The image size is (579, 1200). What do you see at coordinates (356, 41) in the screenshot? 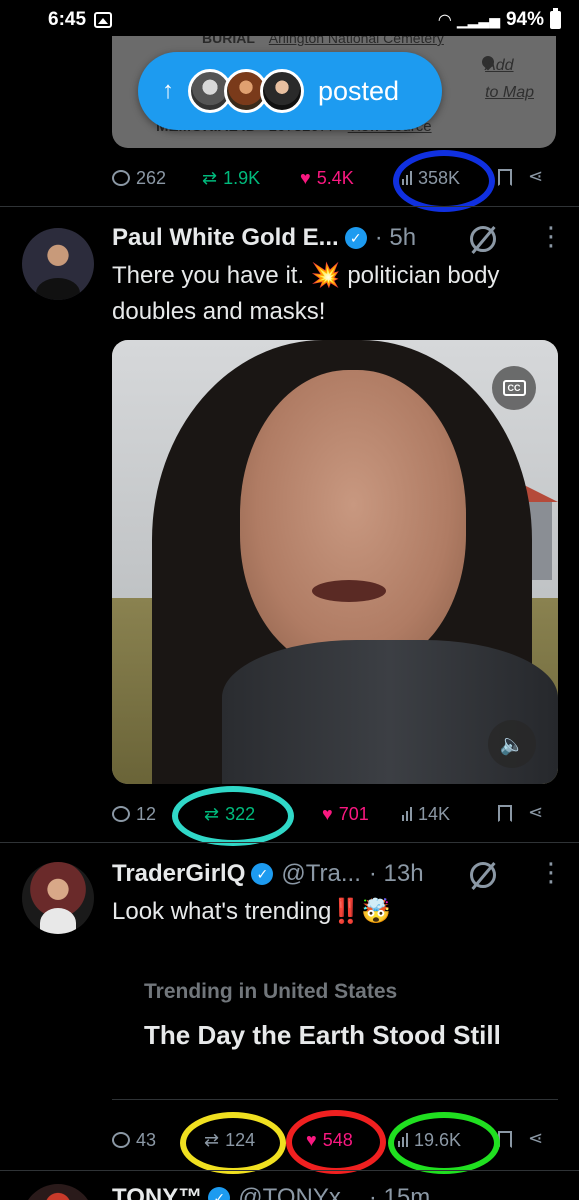
I see `burial-value: Arlington National Cemetery` at bounding box center [356, 41].